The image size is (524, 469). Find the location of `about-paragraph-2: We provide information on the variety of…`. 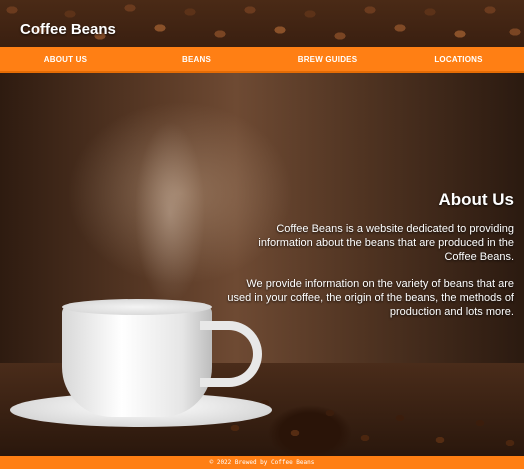

about-paragraph-2: We provide information on the variety of… is located at coordinates (370, 298).